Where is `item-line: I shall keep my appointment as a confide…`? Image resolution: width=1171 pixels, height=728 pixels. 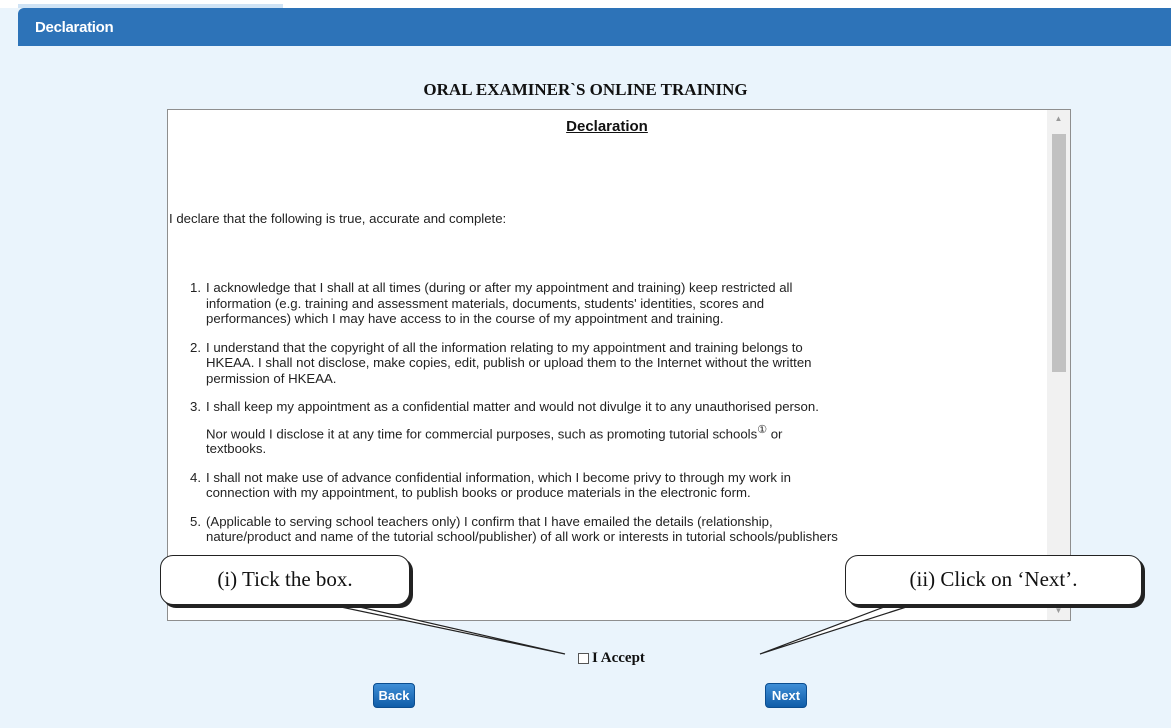 item-line: I shall keep my appointment as a confide… is located at coordinates (512, 406).